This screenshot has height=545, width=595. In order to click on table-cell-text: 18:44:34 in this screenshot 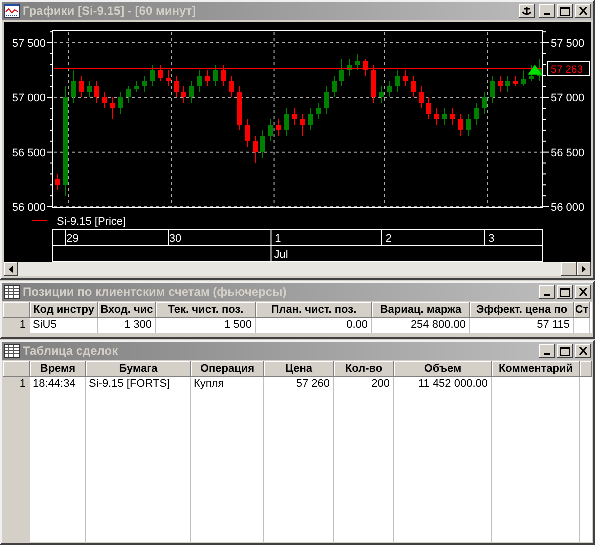, I will do `click(54, 384)`.